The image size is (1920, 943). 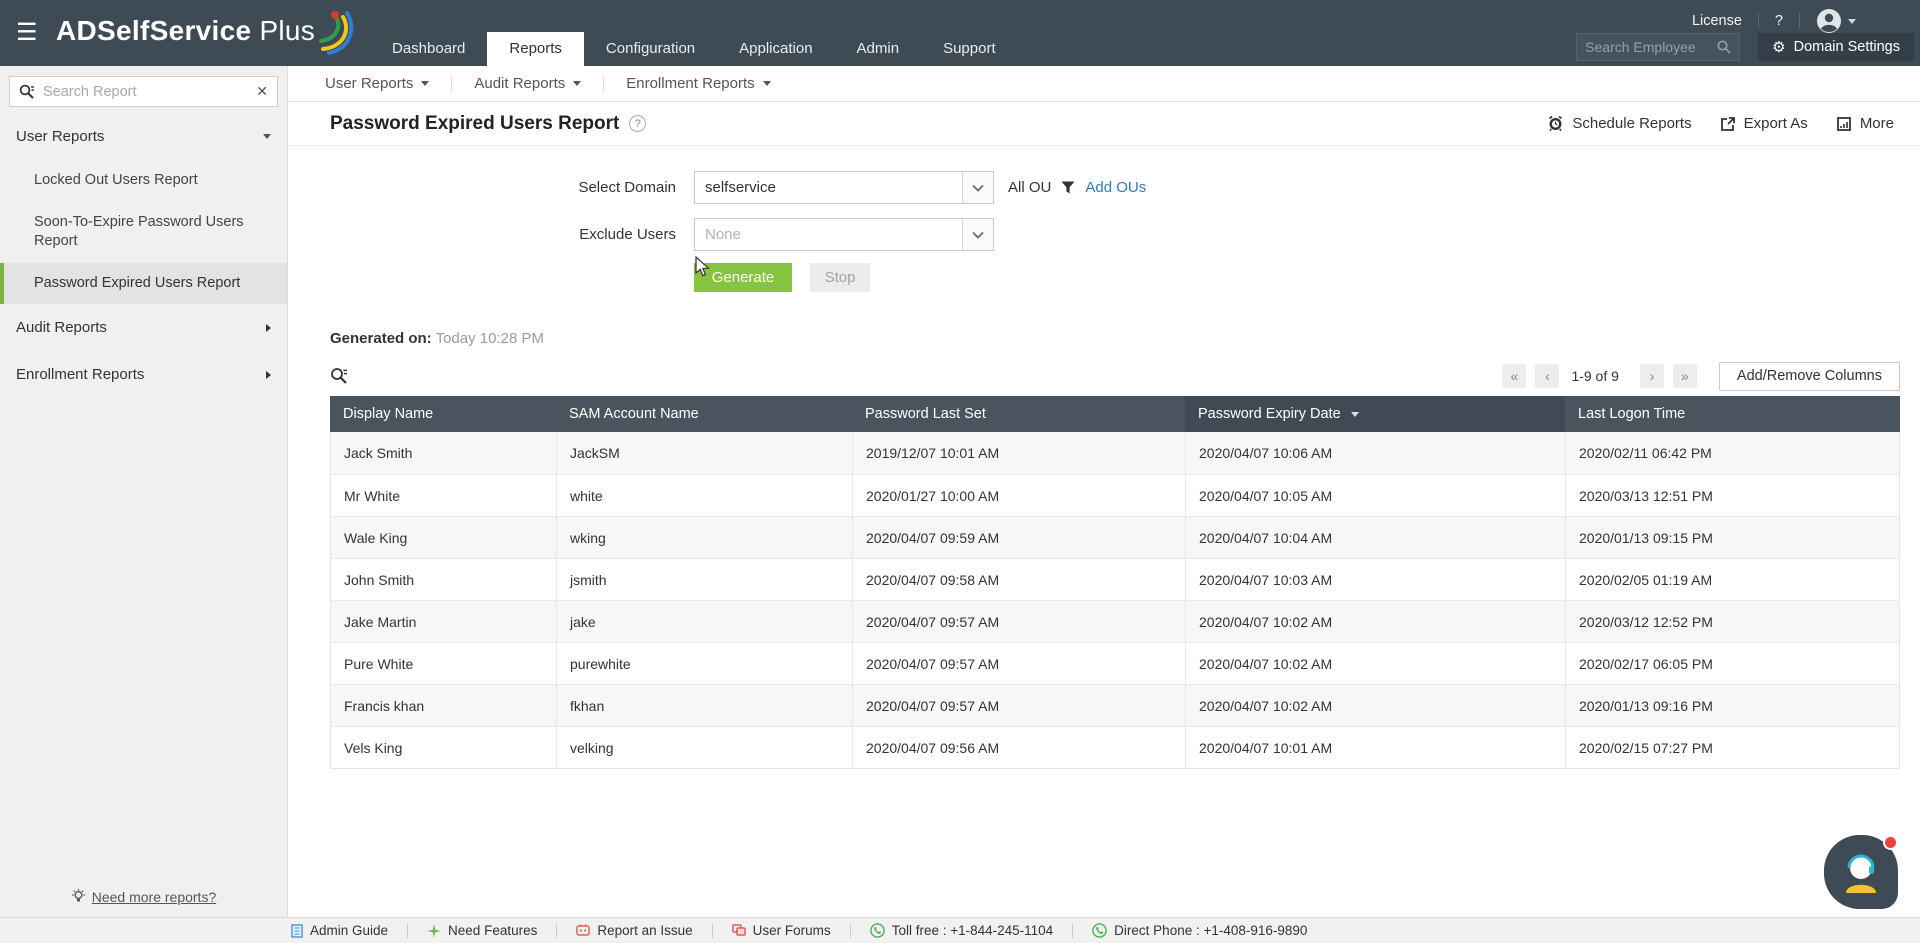 What do you see at coordinates (844, 187) in the screenshot?
I see `select-domain-dropdown: selfservice` at bounding box center [844, 187].